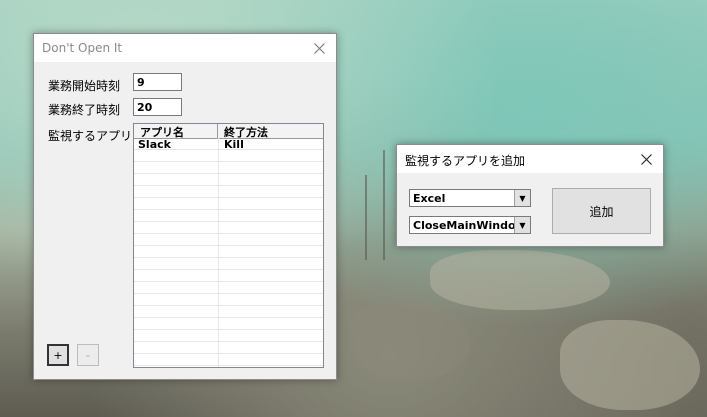  Describe the element at coordinates (88, 355) in the screenshot. I see `remove-app-button: -` at that location.